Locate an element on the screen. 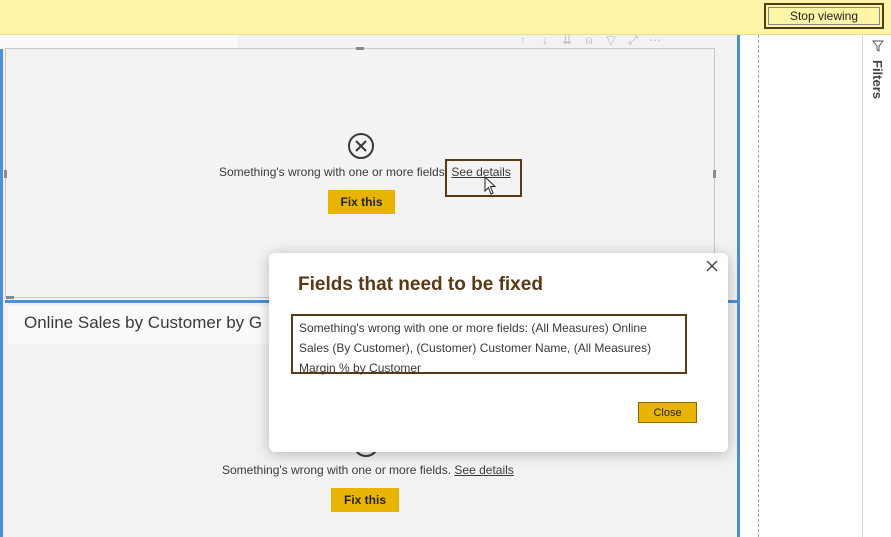 The height and width of the screenshot is (537, 891). visual-header-toolbar: ↑ ↓ ⇊ ⍝ ▽ ⤢ ⋯ is located at coordinates (615, 40).